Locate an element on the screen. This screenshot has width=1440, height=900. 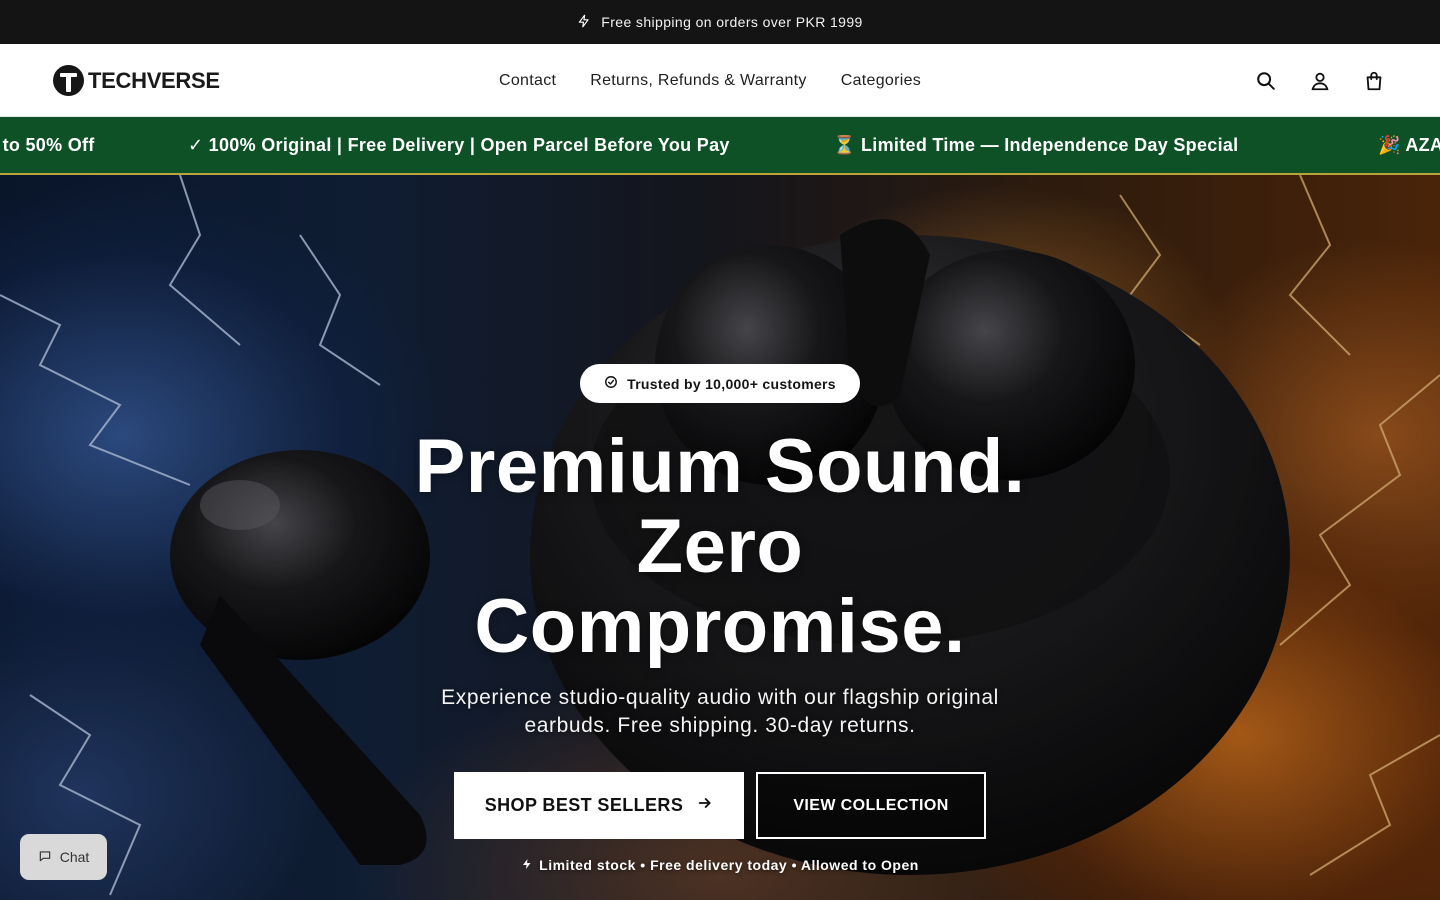
headline-line: Zero is located at coordinates (720, 546).